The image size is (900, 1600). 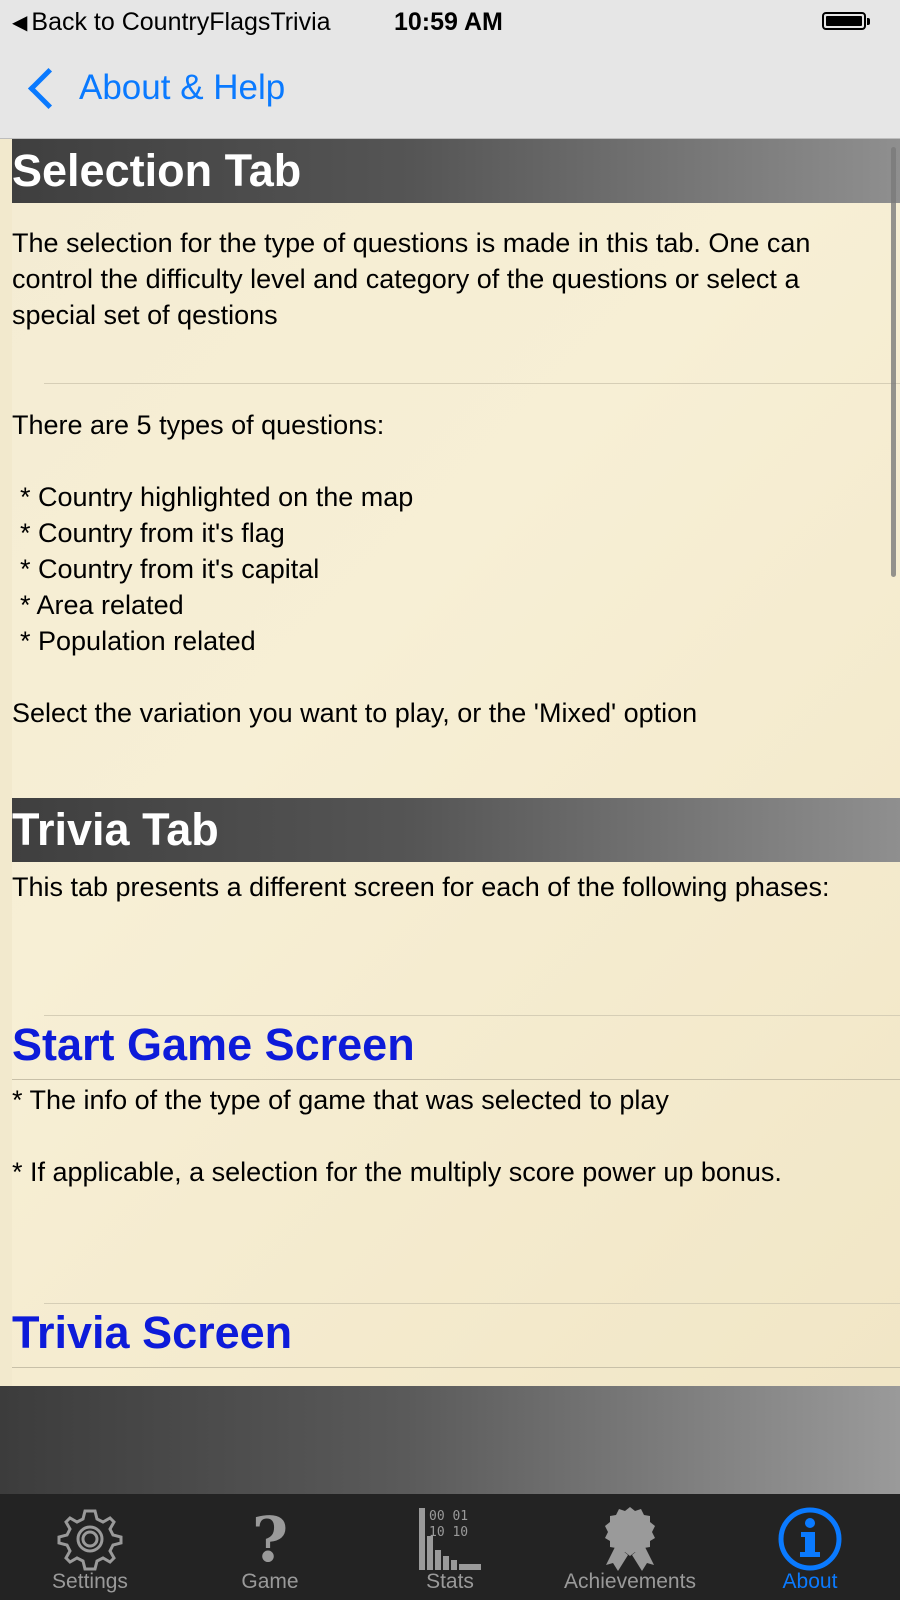 I want to click on tab-about: About, so click(x=810, y=1547).